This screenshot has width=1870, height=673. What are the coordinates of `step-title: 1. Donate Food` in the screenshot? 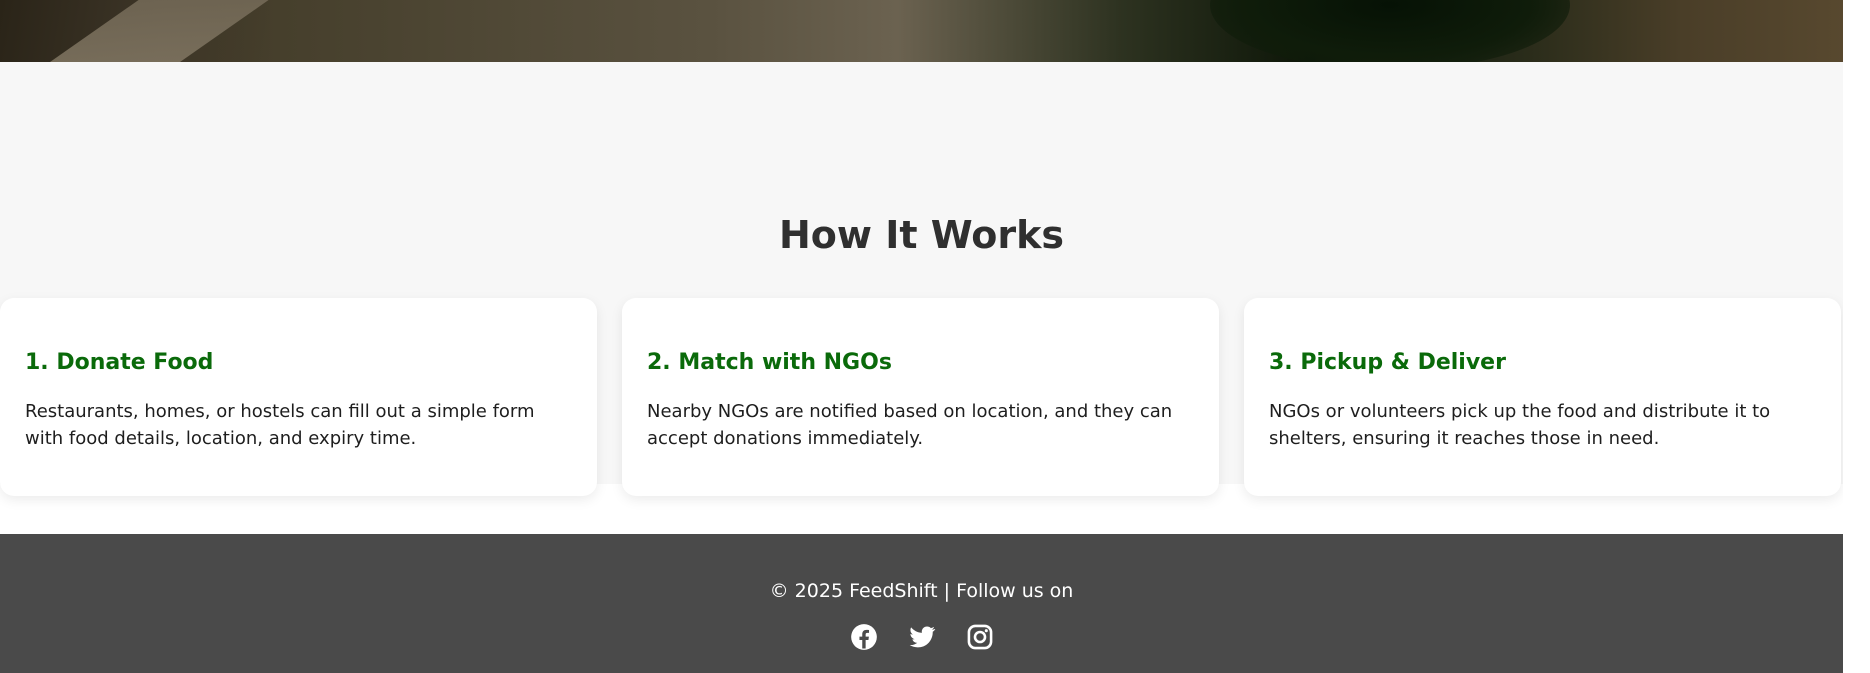 It's located at (119, 362).